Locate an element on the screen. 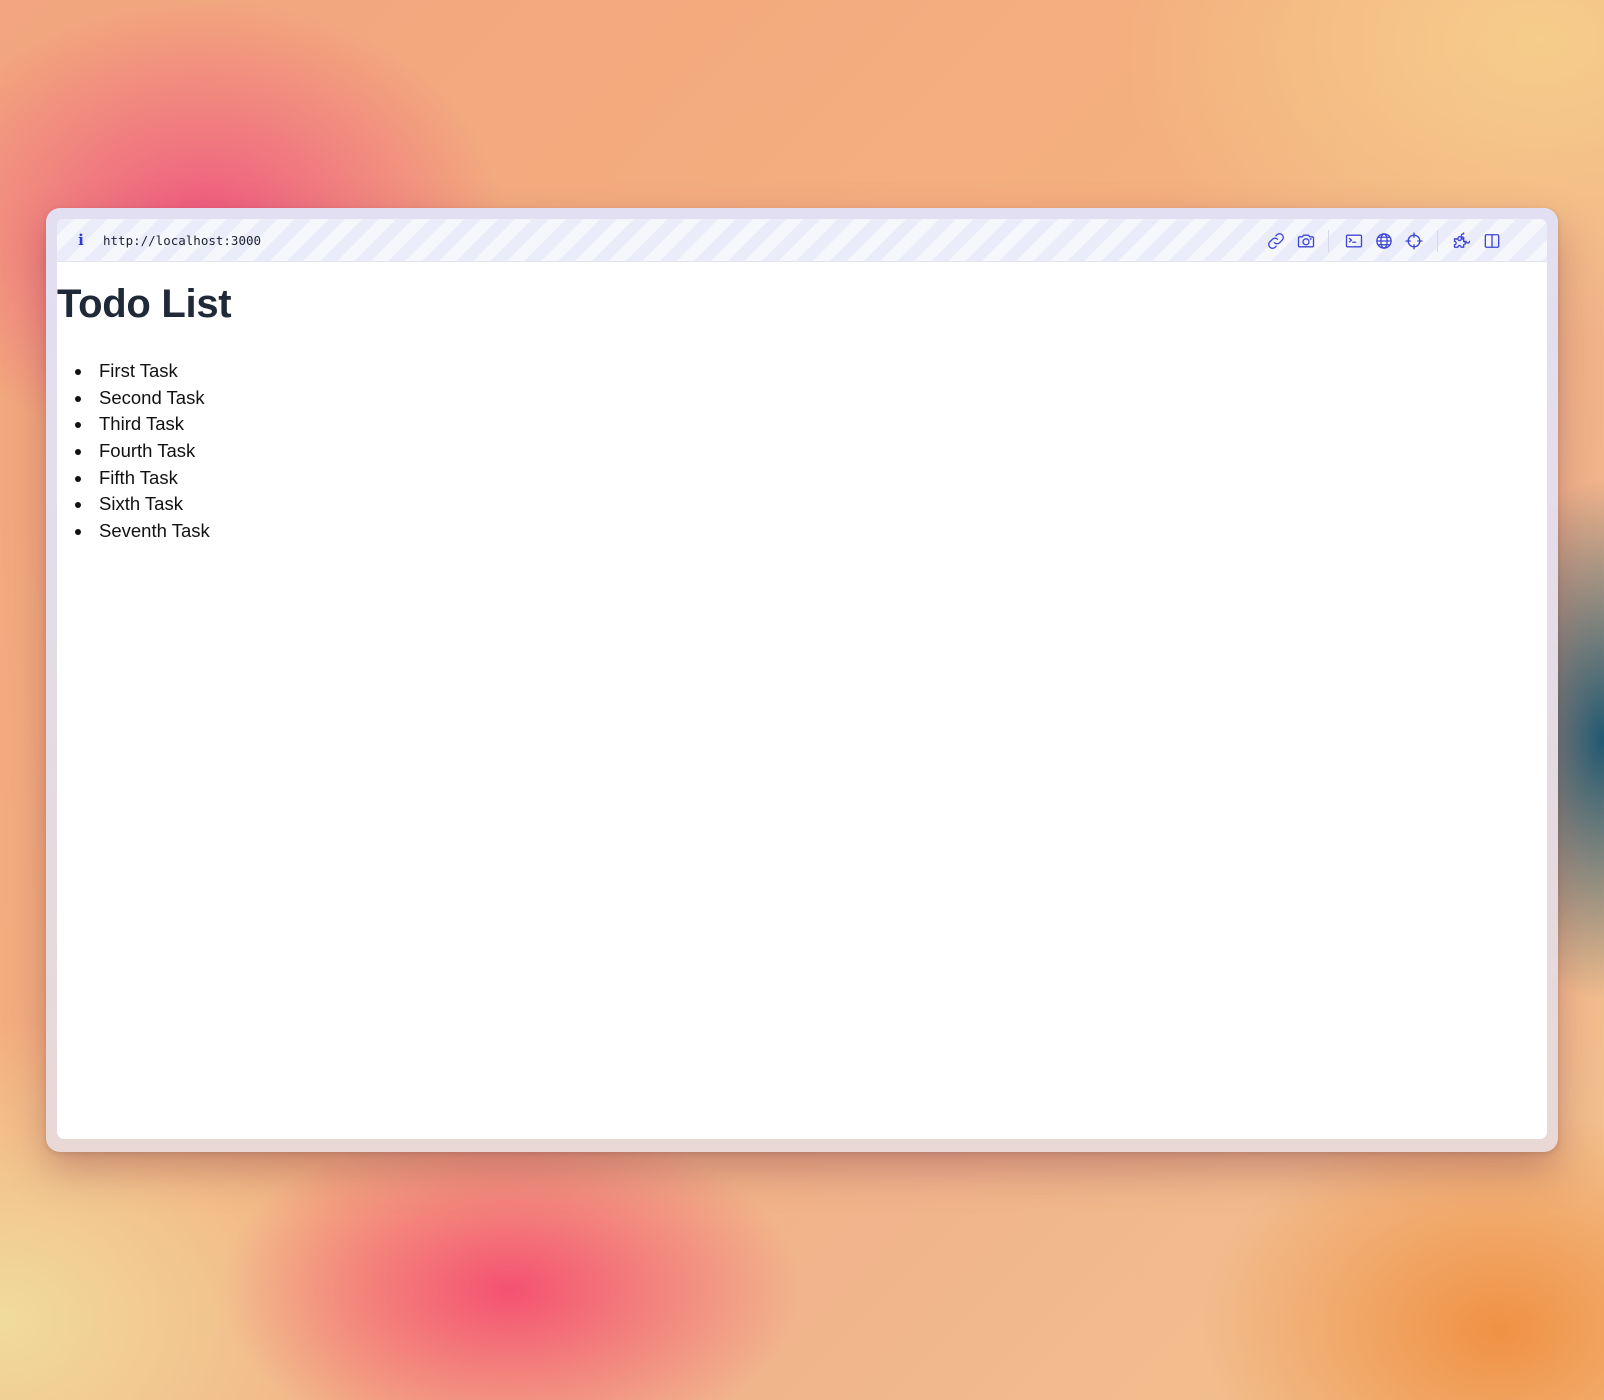 The height and width of the screenshot is (1400, 1604). camera-icon is located at coordinates (1306, 241).